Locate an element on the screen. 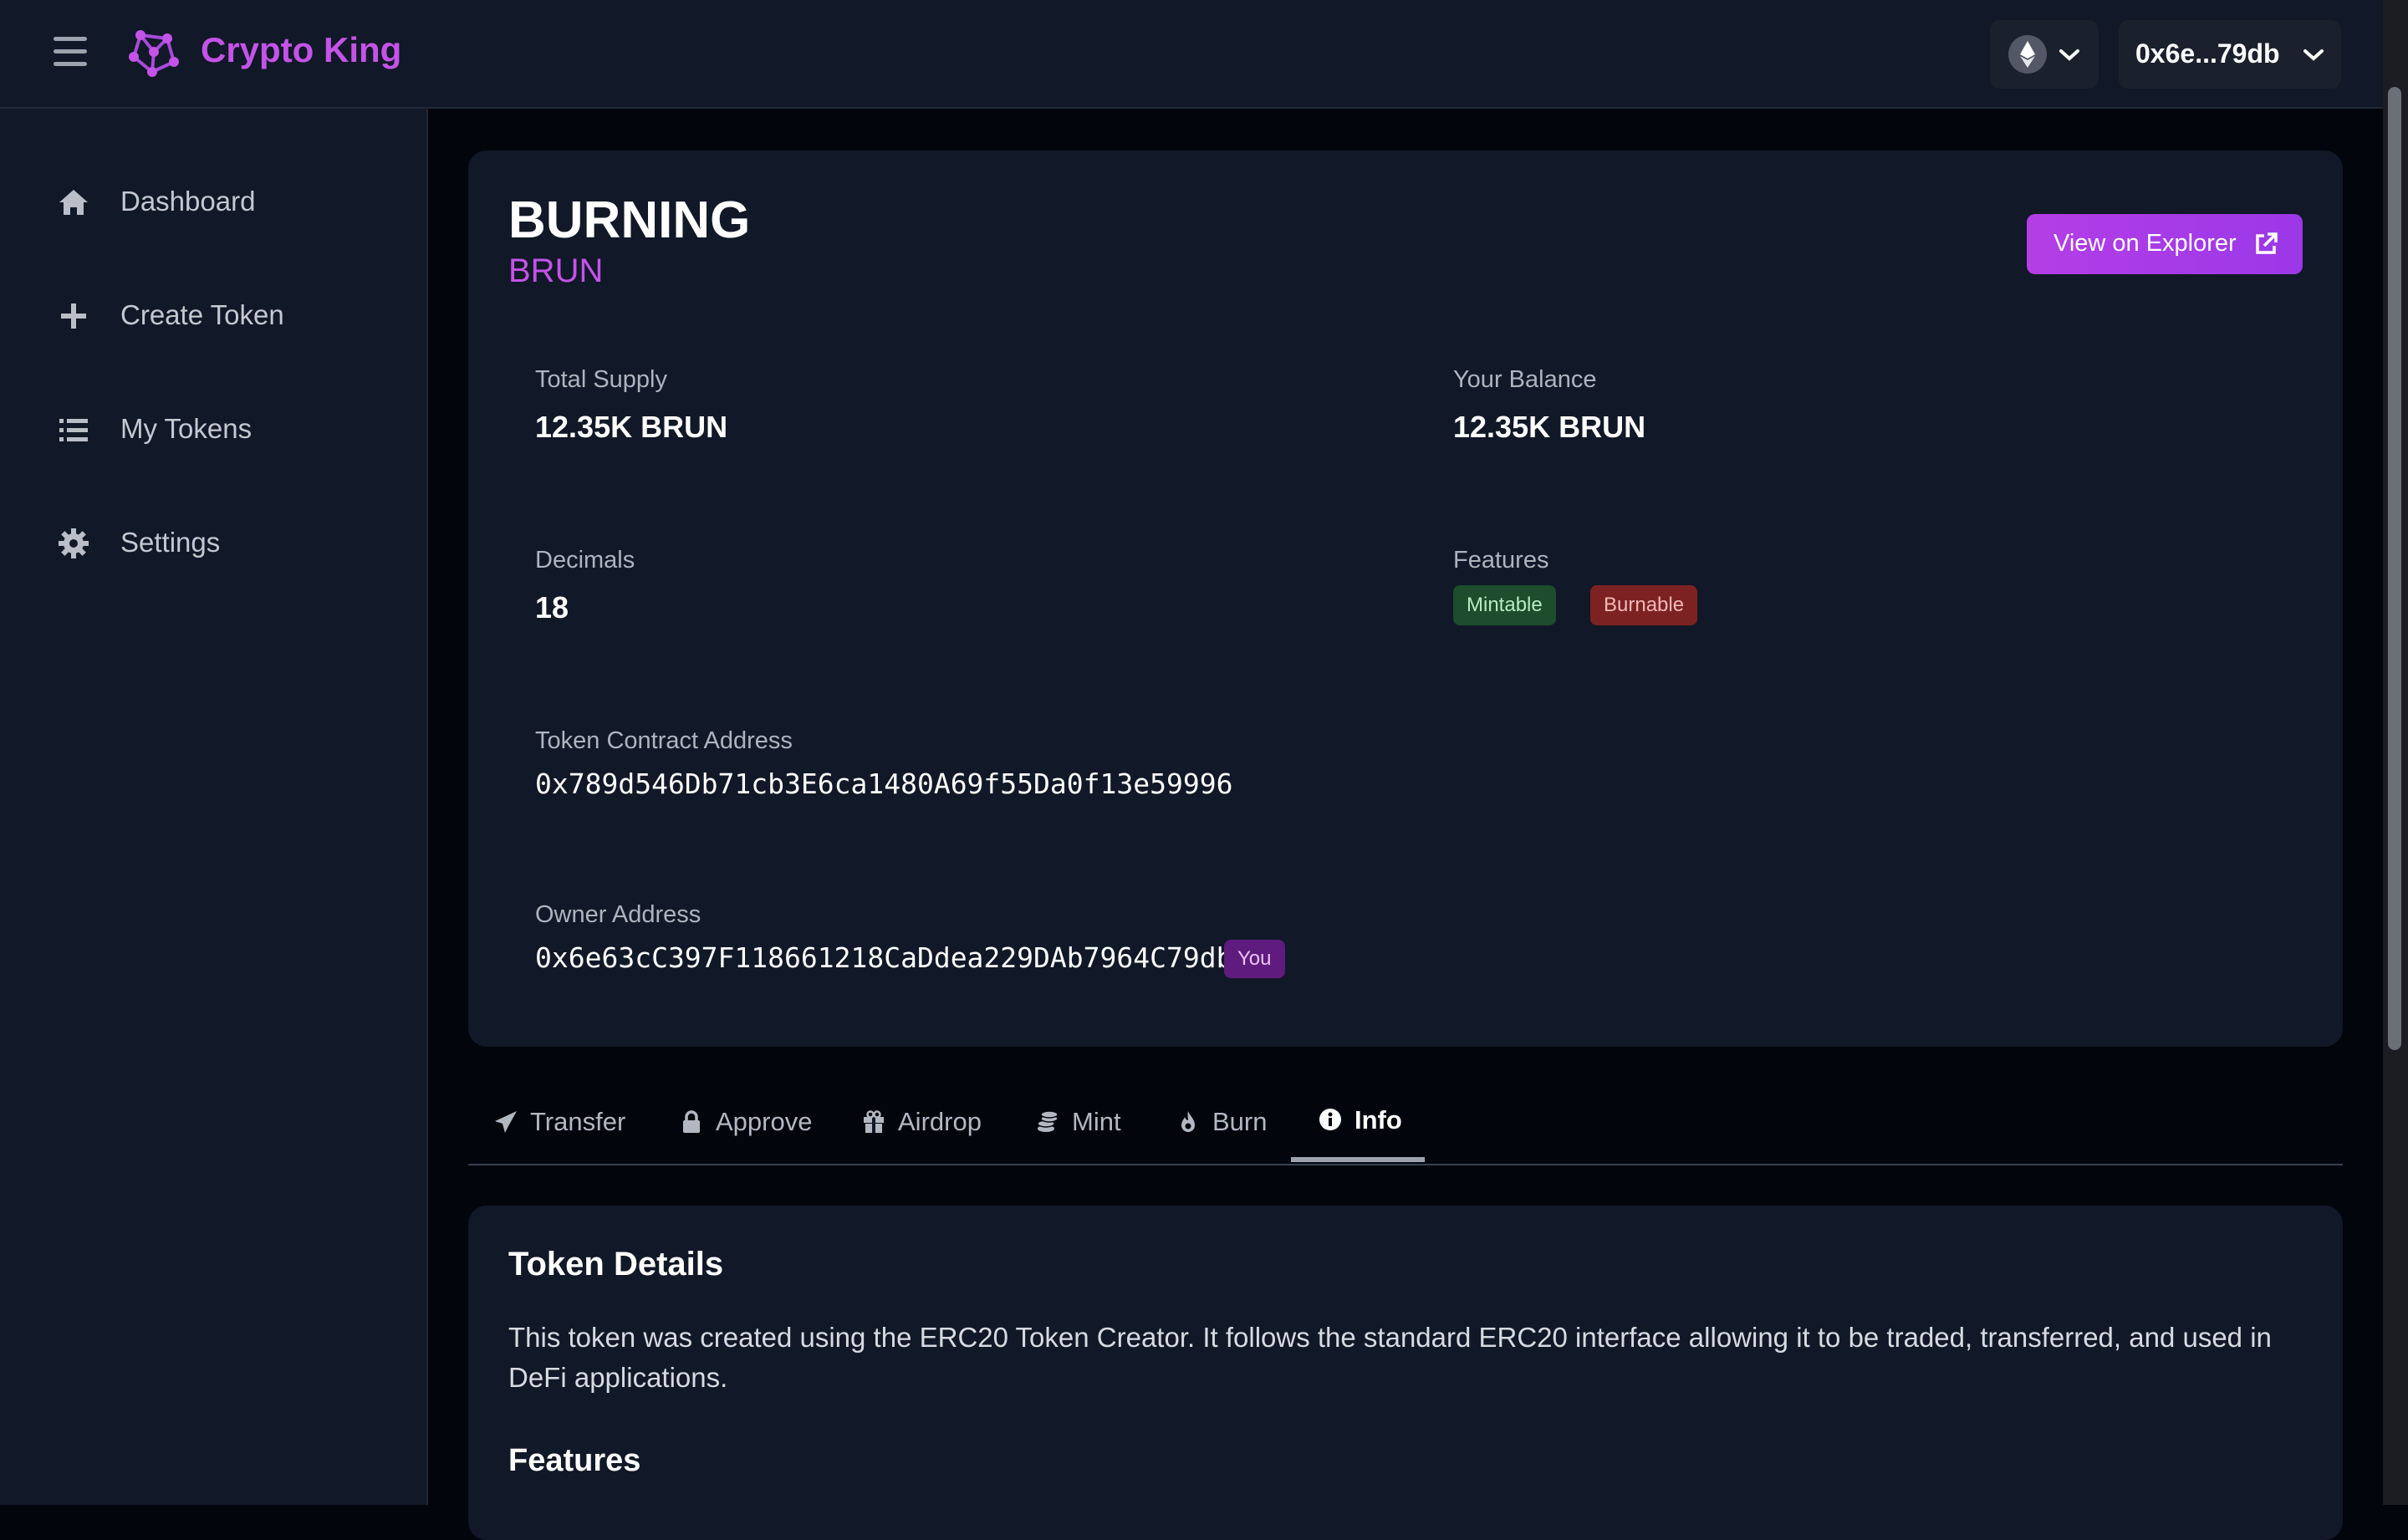  wallet-address: 0x6e...79db is located at coordinates (2207, 53).